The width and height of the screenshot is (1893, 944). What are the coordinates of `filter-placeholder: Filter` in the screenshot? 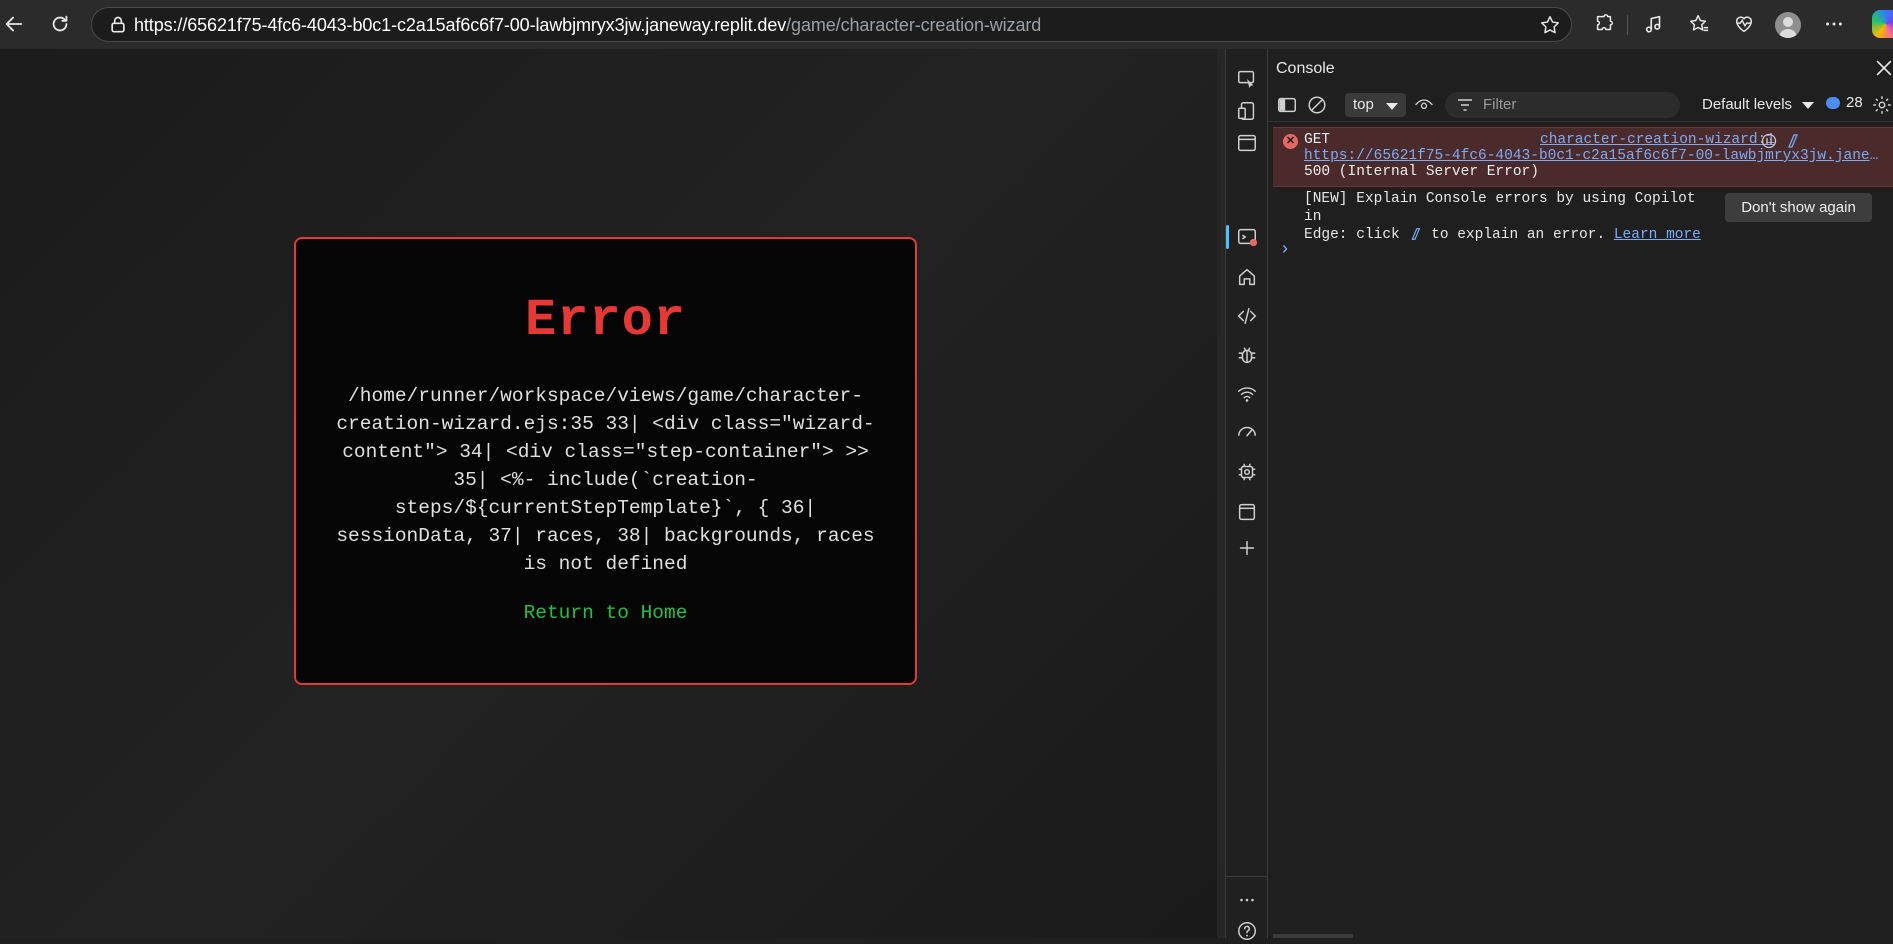 It's located at (1500, 104).